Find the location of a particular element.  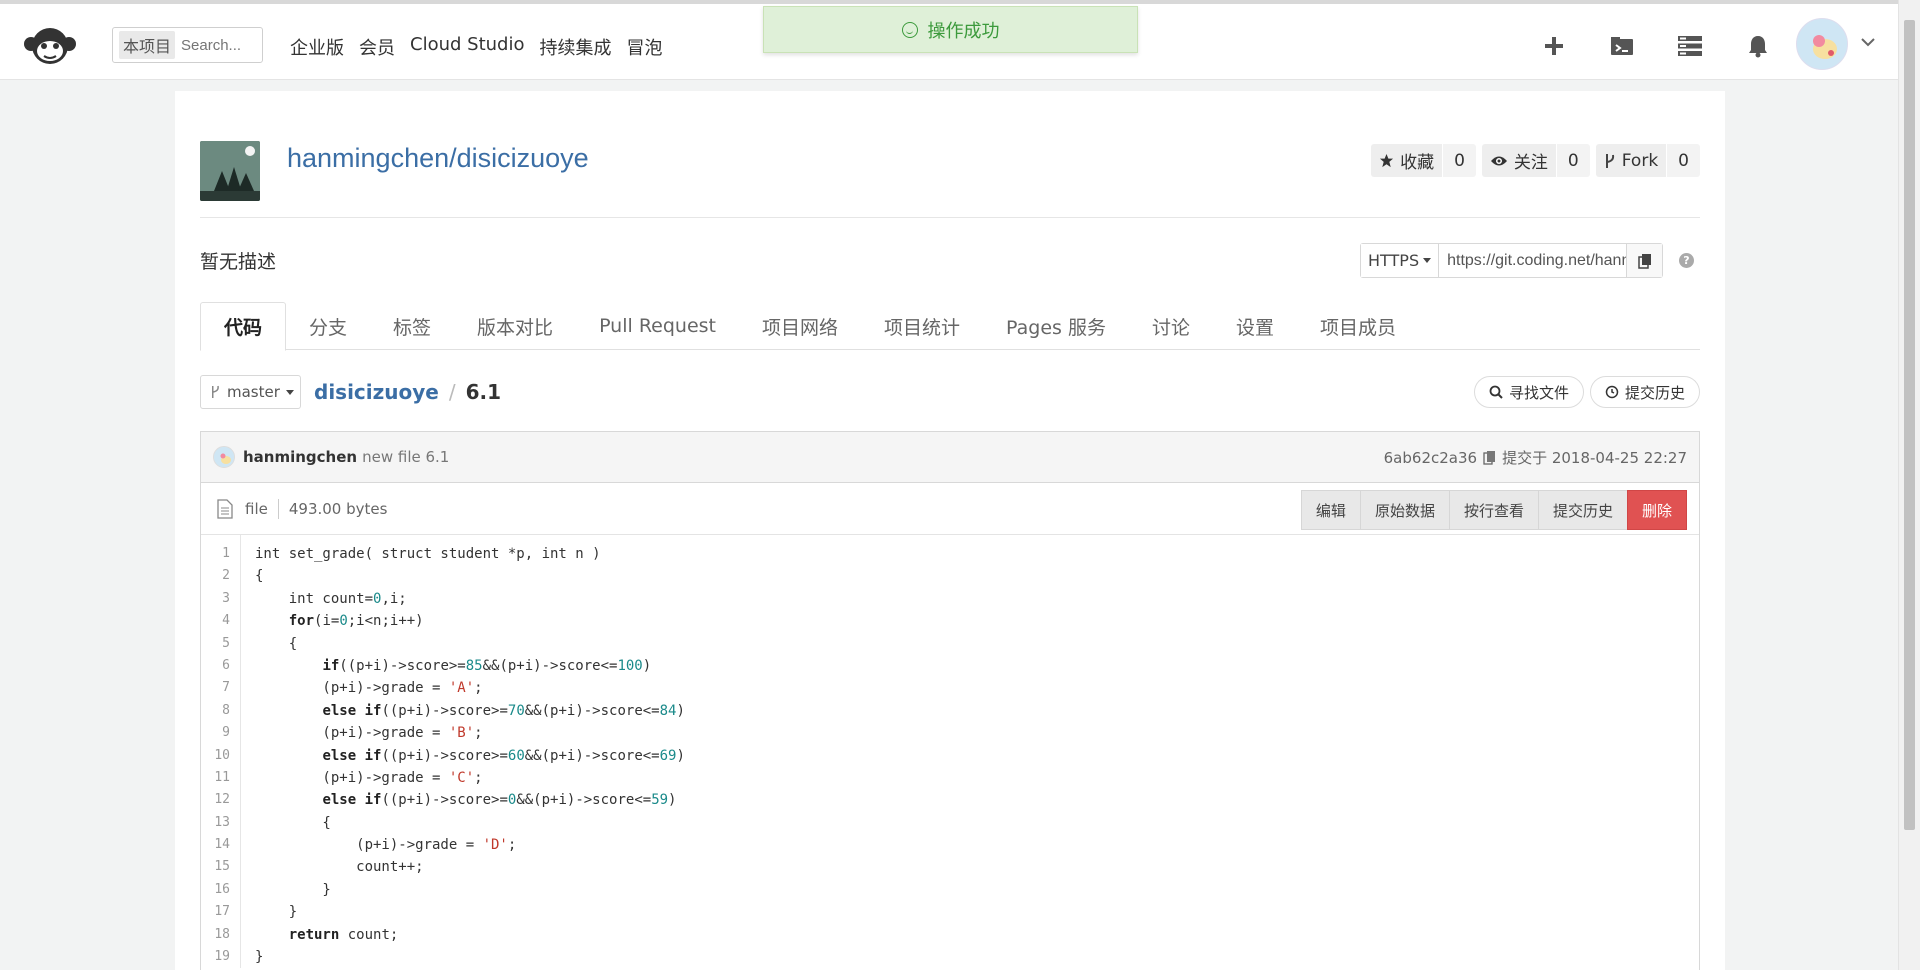

tab-tags: 标签 is located at coordinates (412, 326).